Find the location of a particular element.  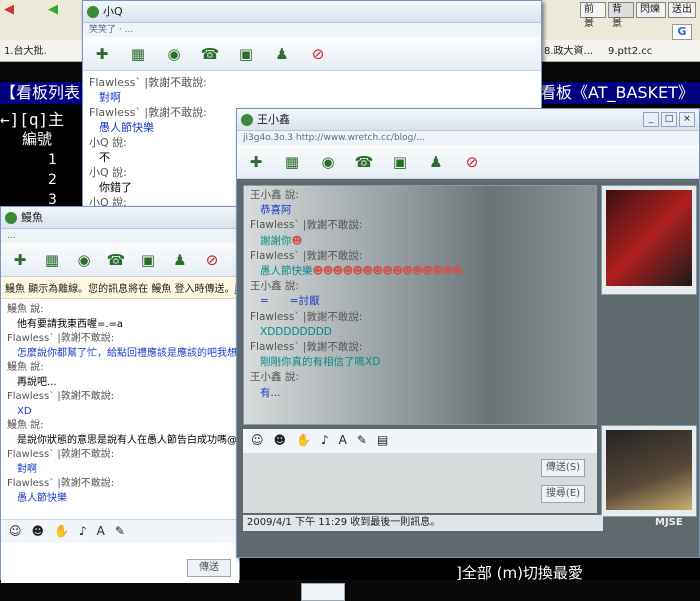

offline-notice: 鰻魚 顯示為離線。您的訊息將在 鰻魚 登入時傳送。啟用 is located at coordinates (120, 288).